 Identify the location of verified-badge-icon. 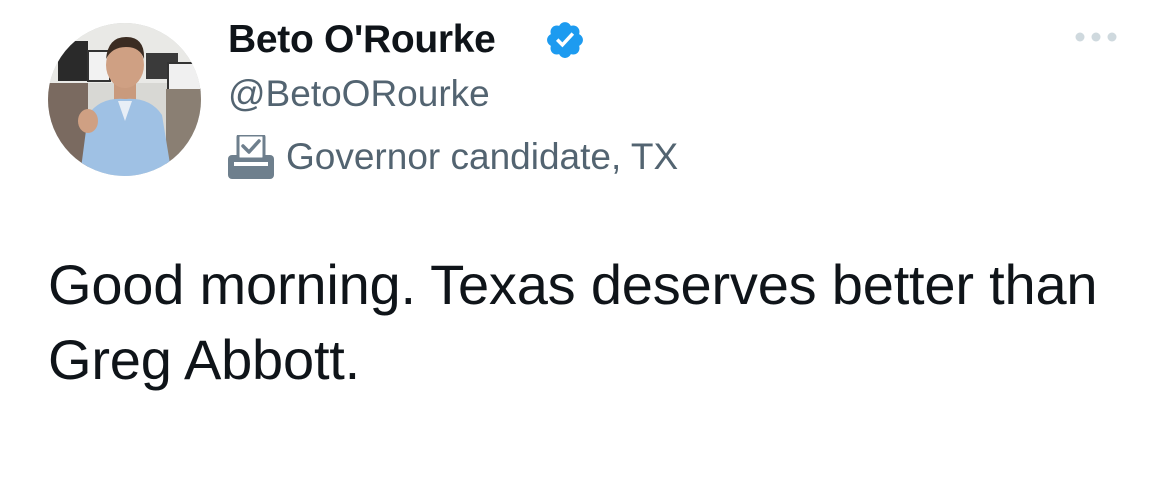
(565, 40).